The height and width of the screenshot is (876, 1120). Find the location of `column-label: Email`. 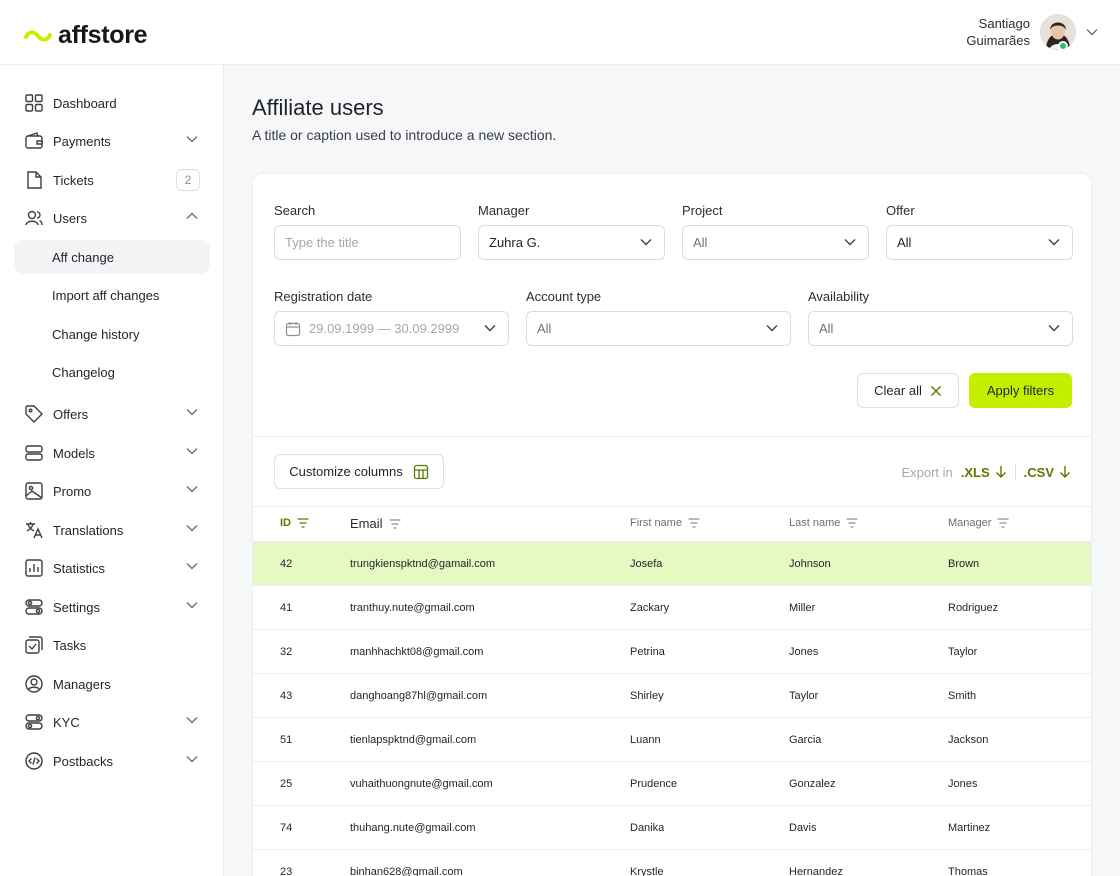

column-label: Email is located at coordinates (366, 523).